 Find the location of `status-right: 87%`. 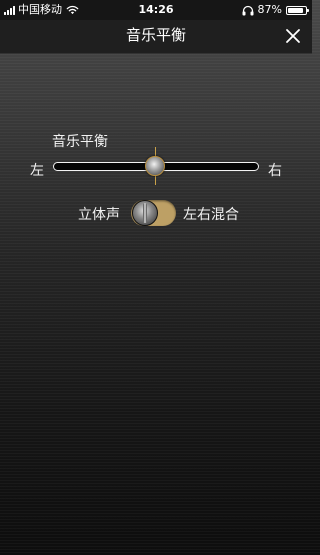

status-right: 87% is located at coordinates (275, 10).